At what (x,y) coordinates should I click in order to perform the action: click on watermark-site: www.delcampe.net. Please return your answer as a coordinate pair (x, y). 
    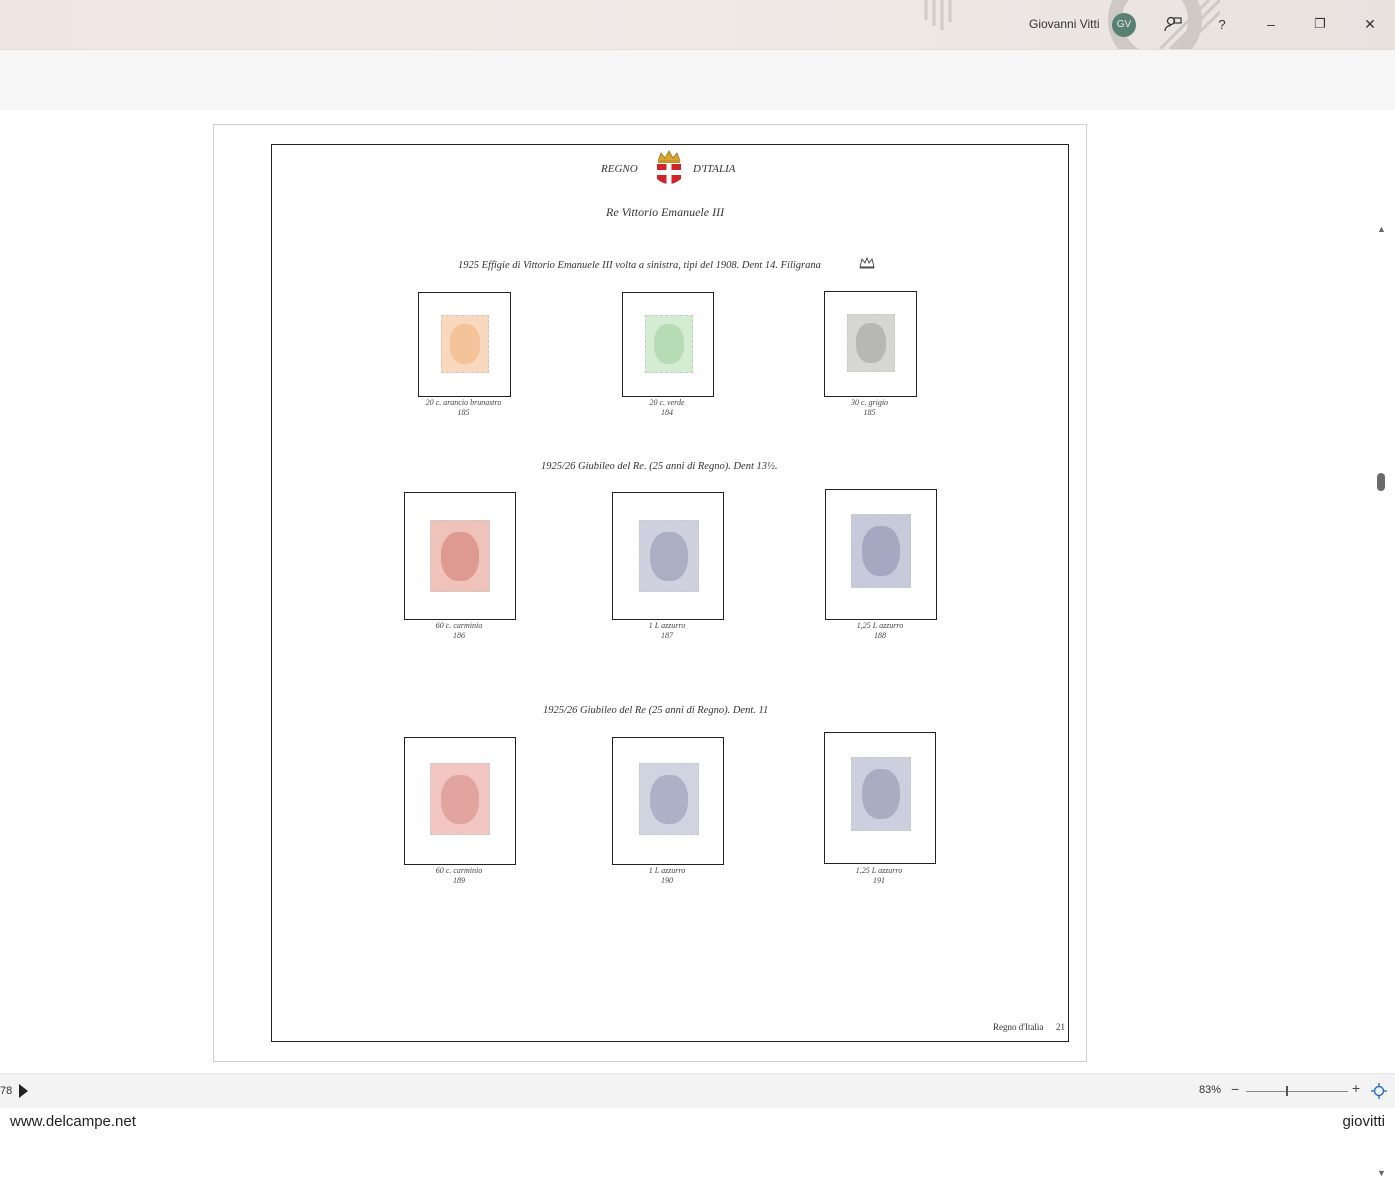
    Looking at the image, I should click on (73, 1121).